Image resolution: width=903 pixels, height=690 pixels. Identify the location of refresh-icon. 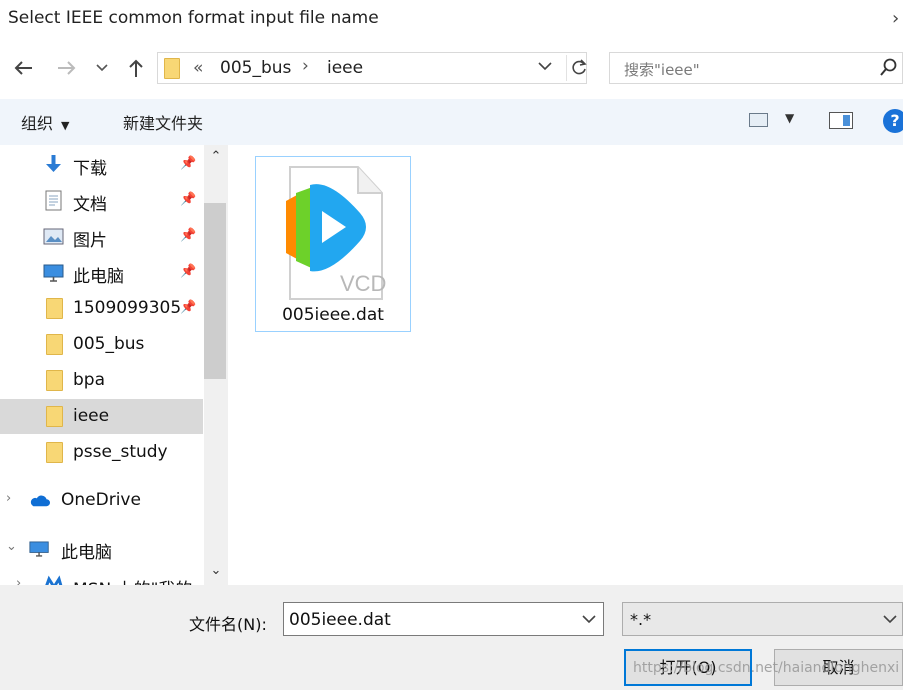
(579, 67).